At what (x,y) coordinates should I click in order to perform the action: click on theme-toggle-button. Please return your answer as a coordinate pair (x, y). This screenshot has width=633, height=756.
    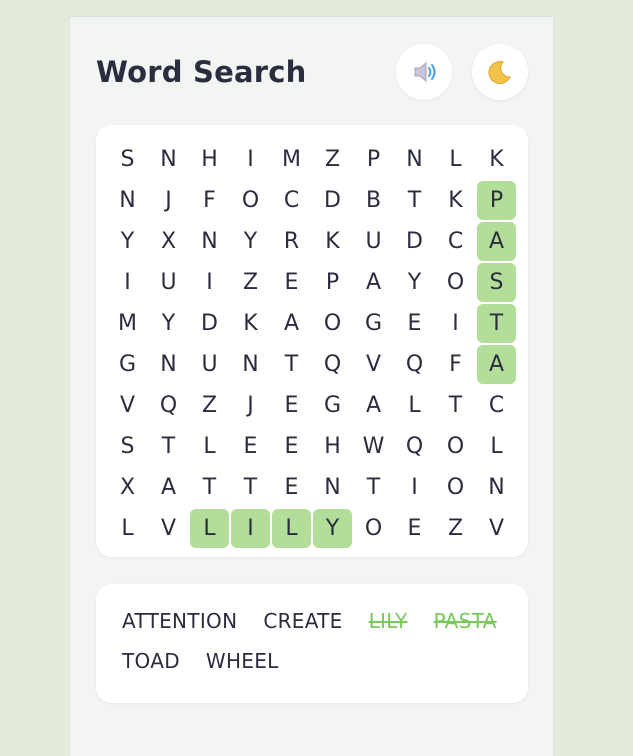
    Looking at the image, I should click on (500, 72).